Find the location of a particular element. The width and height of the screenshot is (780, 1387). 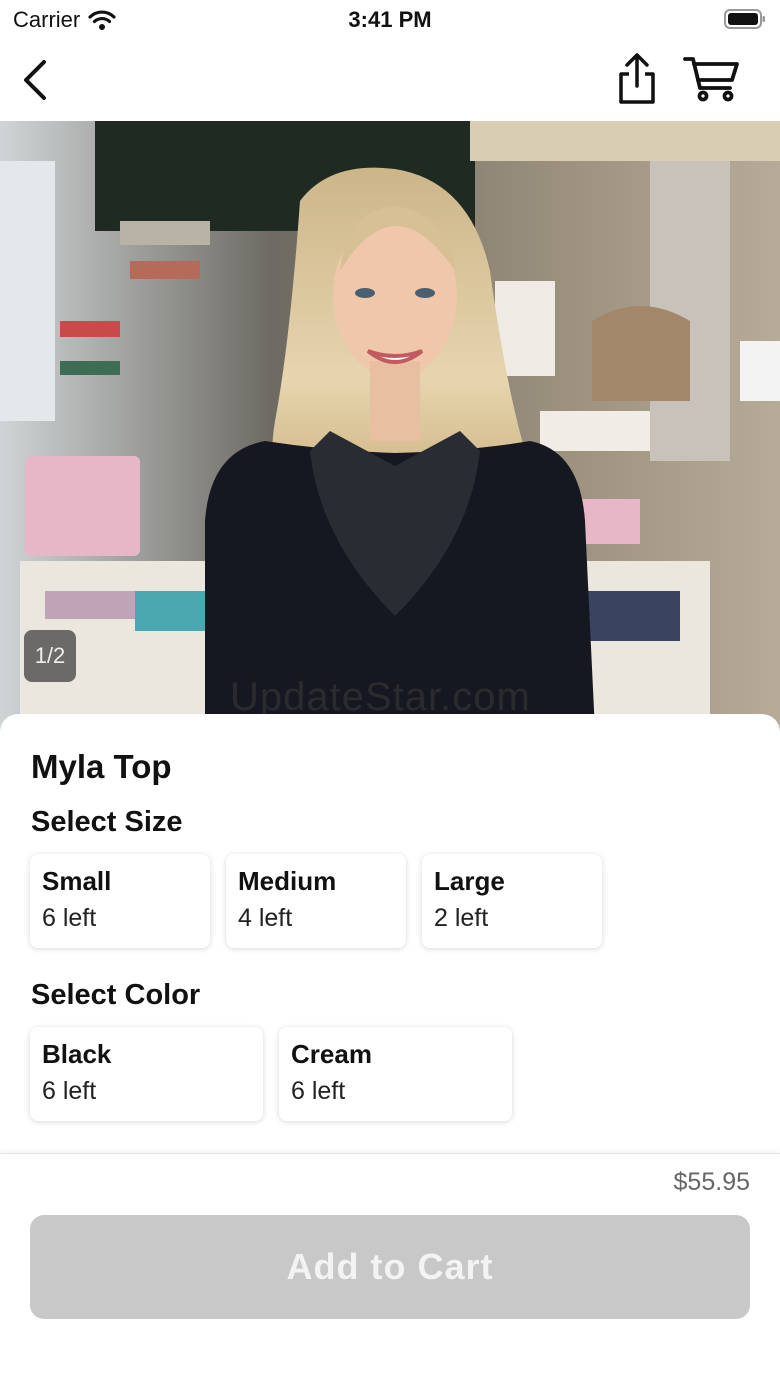

color-option-name: Black is located at coordinates (77, 1054).